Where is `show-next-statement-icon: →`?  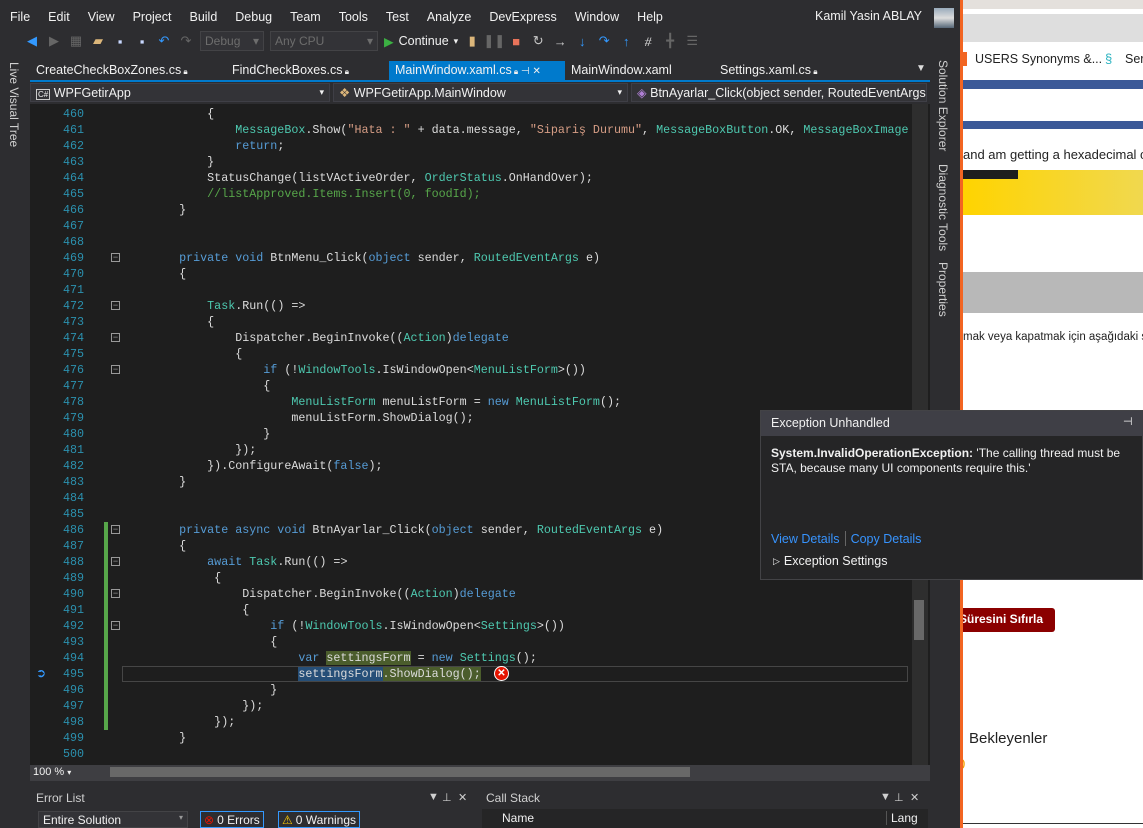 show-next-statement-icon: → is located at coordinates (560, 41).